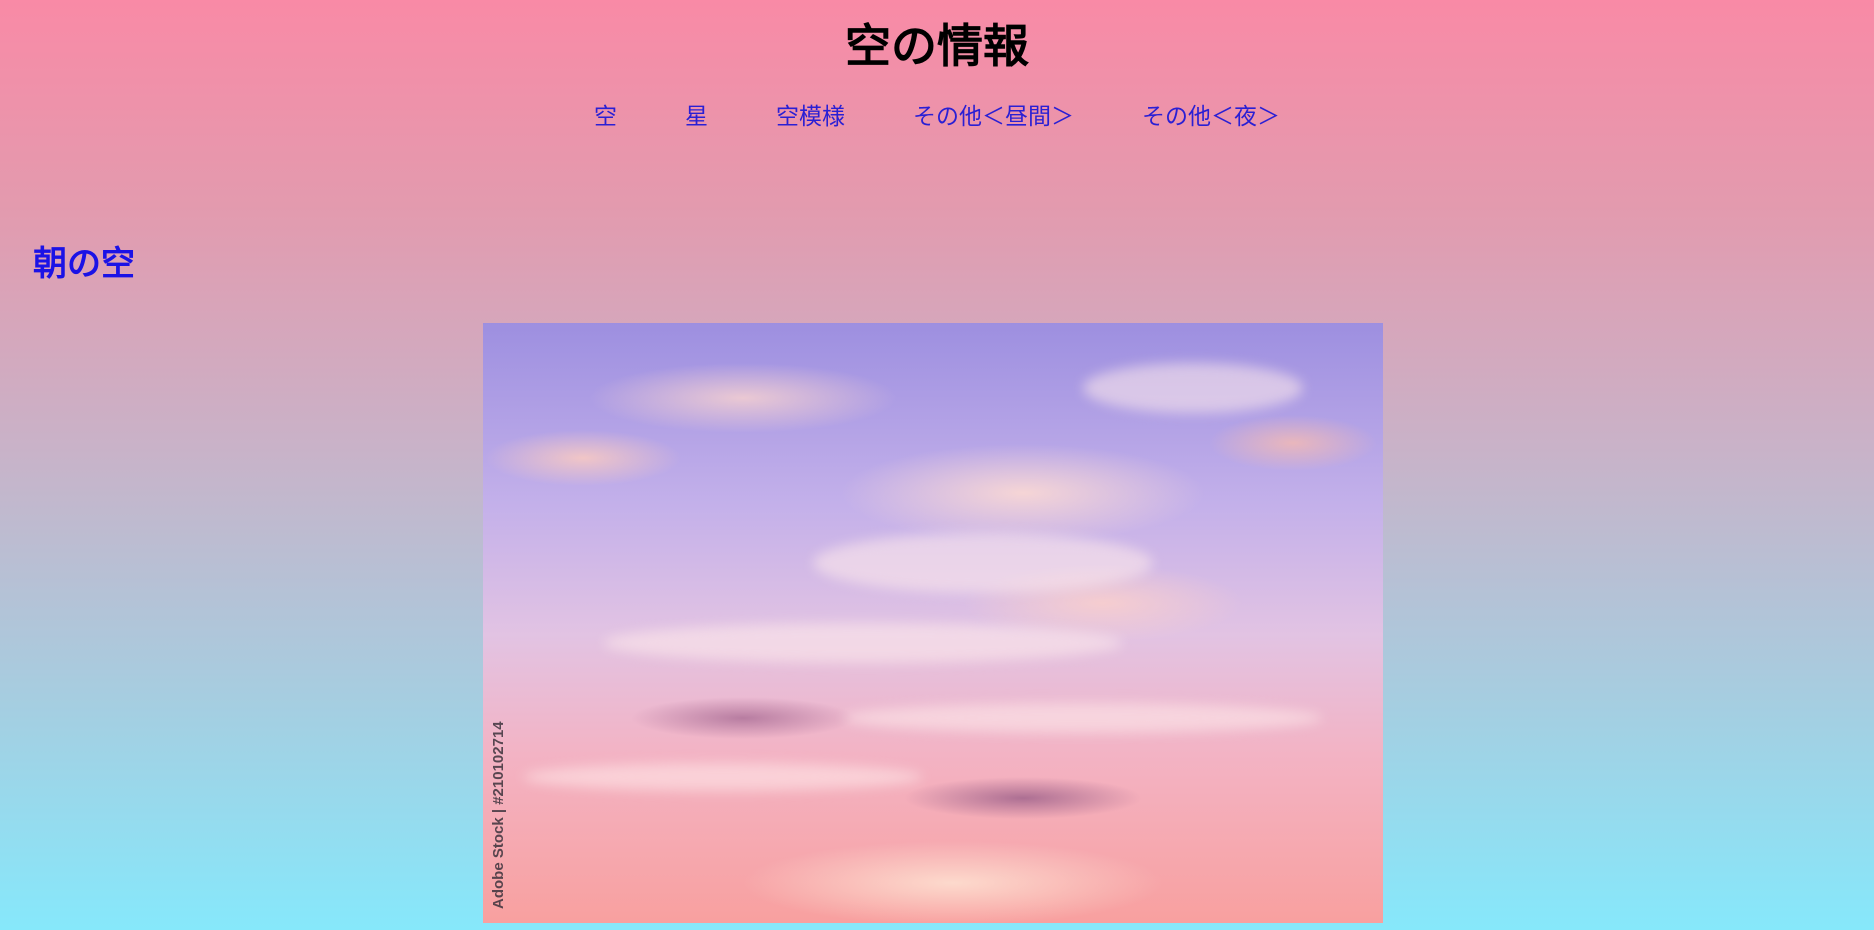 The width and height of the screenshot is (1874, 930). Describe the element at coordinates (1211, 117) in the screenshot. I see `nav-link-other-night: その他＜夜＞` at that location.